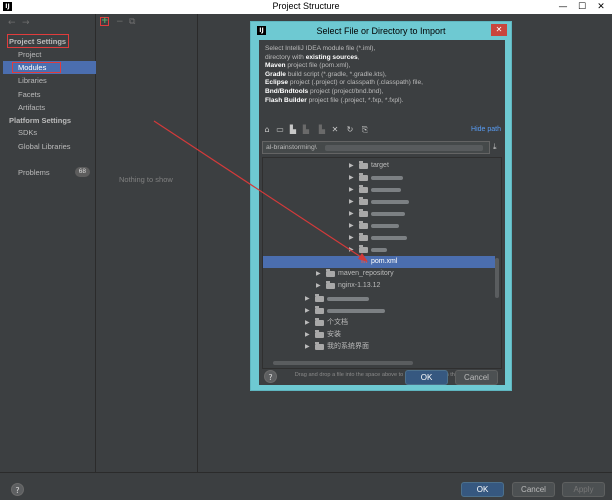 The image size is (612, 500). I want to click on dialog-close-button: ✕, so click(499, 30).